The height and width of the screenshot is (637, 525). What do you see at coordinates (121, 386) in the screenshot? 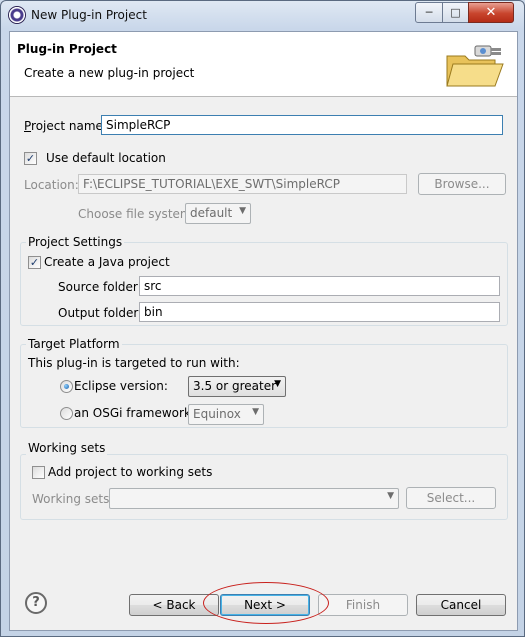
I see `eclipse-version-label: Eclipse version:` at bounding box center [121, 386].